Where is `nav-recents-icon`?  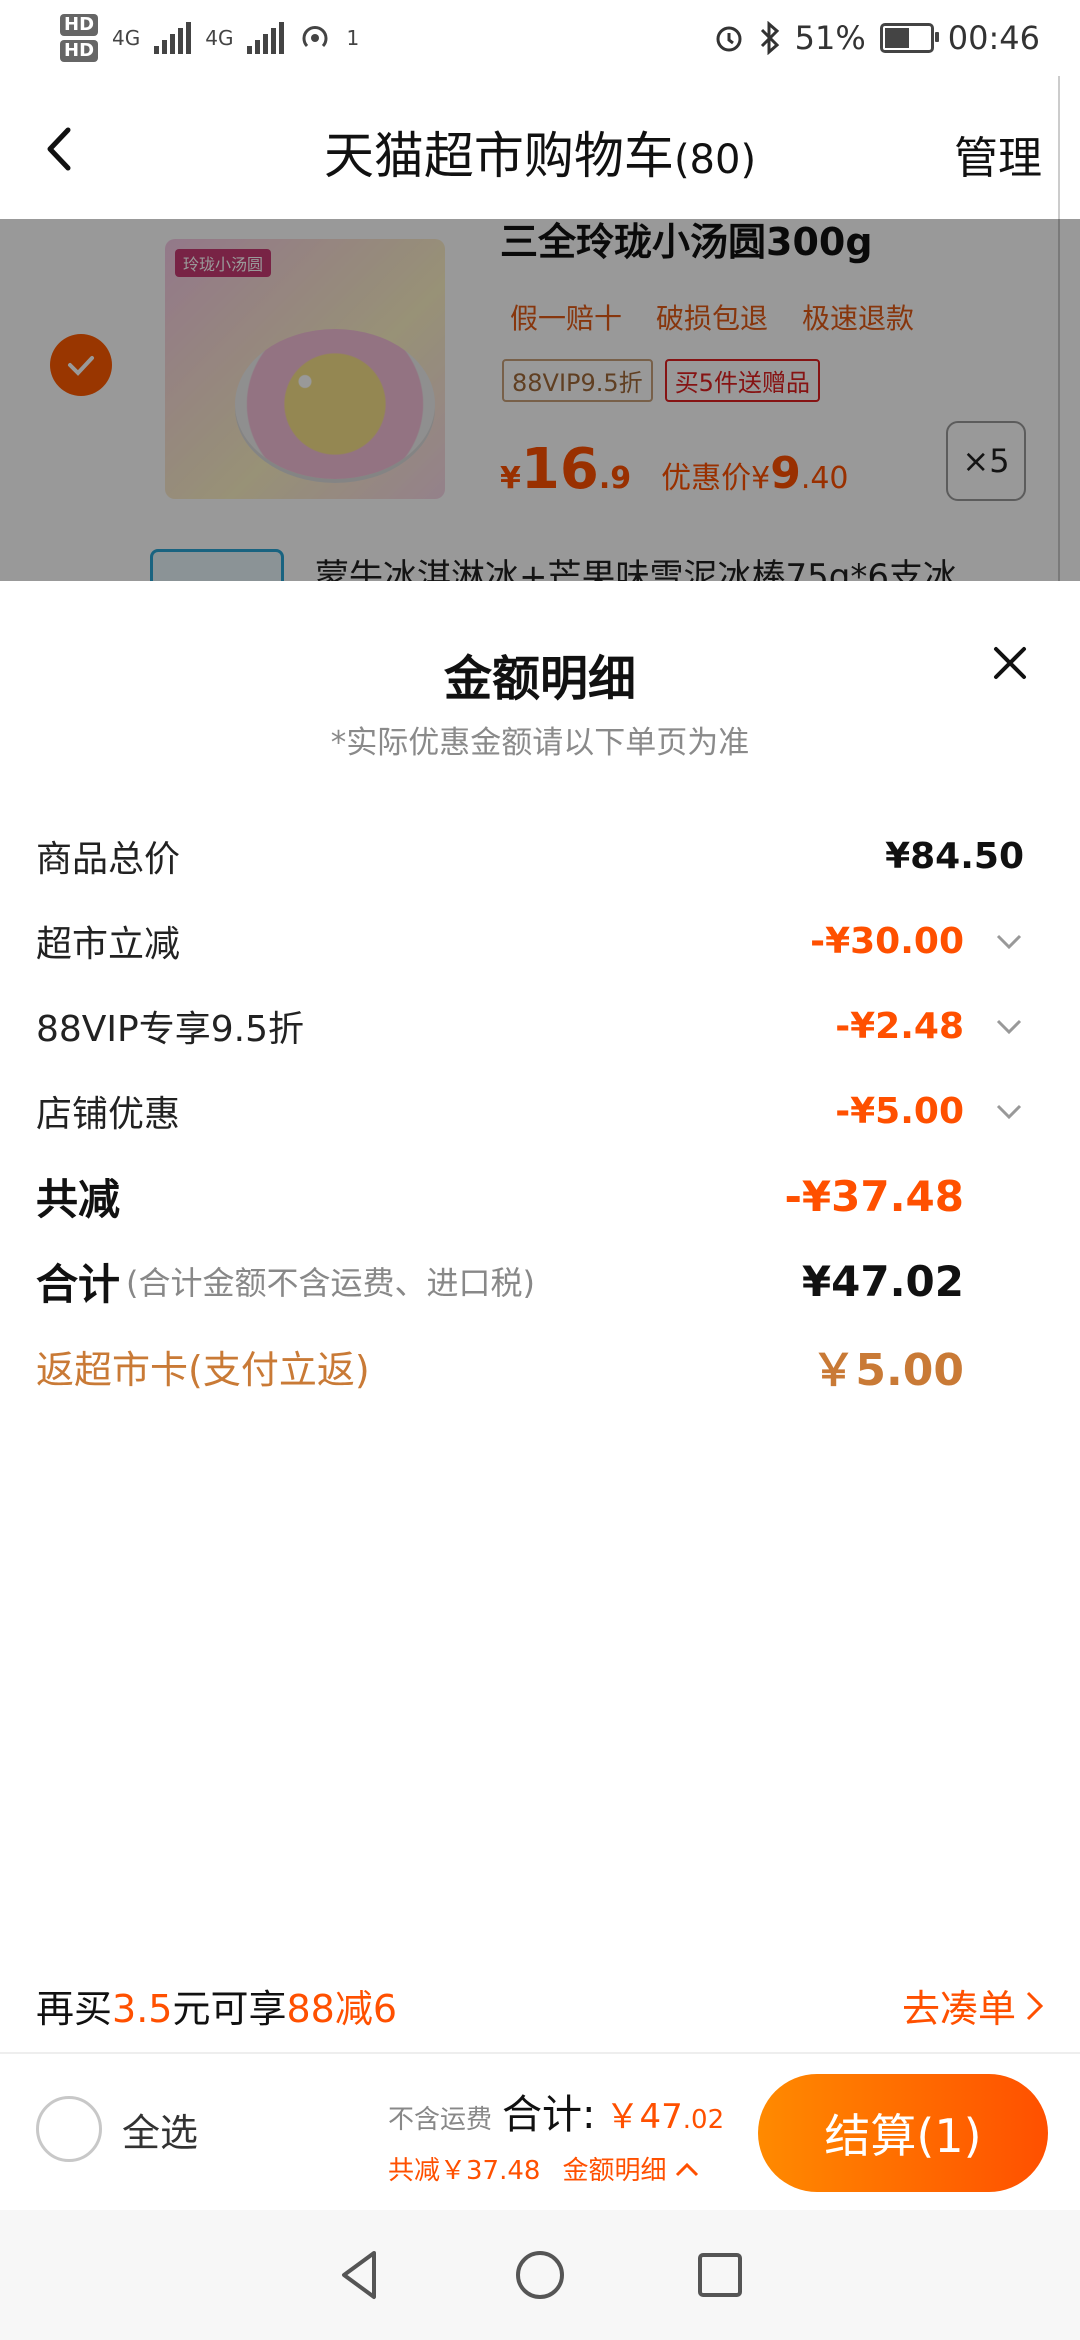
nav-recents-icon is located at coordinates (720, 2275).